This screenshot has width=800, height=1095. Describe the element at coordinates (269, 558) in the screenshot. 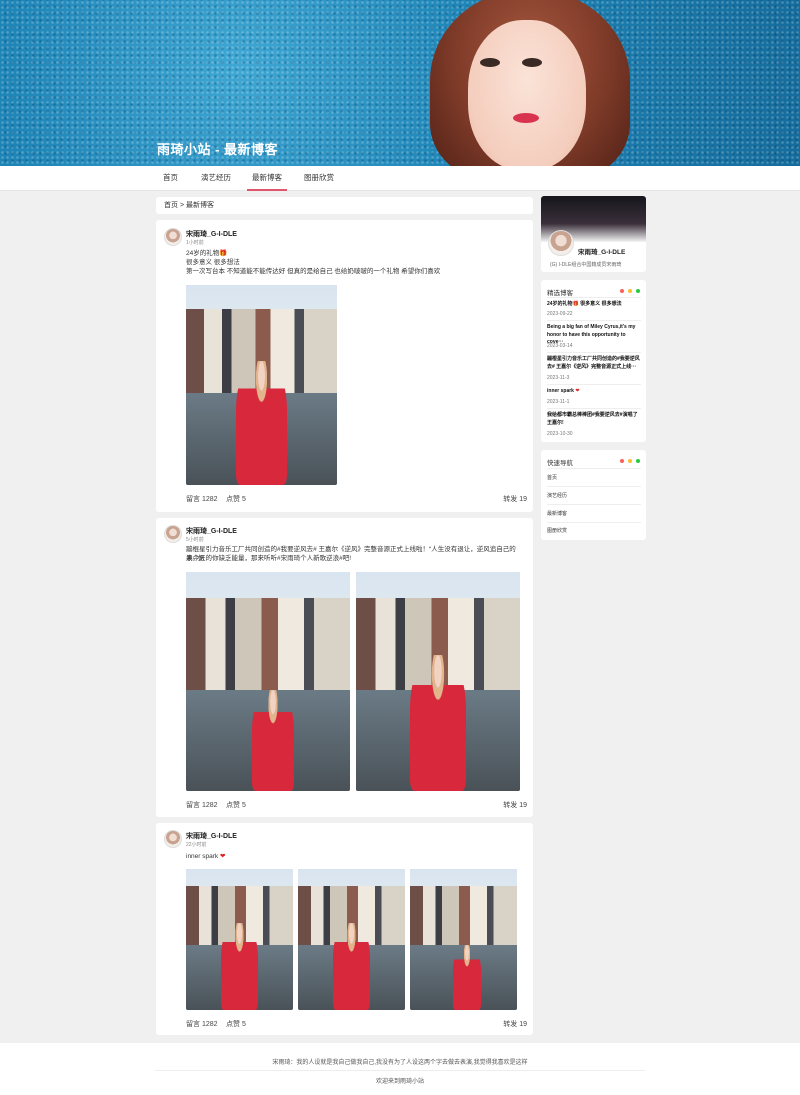

I see `post-line: 果今天的你缺乏能量，那来听听#宋雨琦个人新歌逆浪#吧!` at that location.